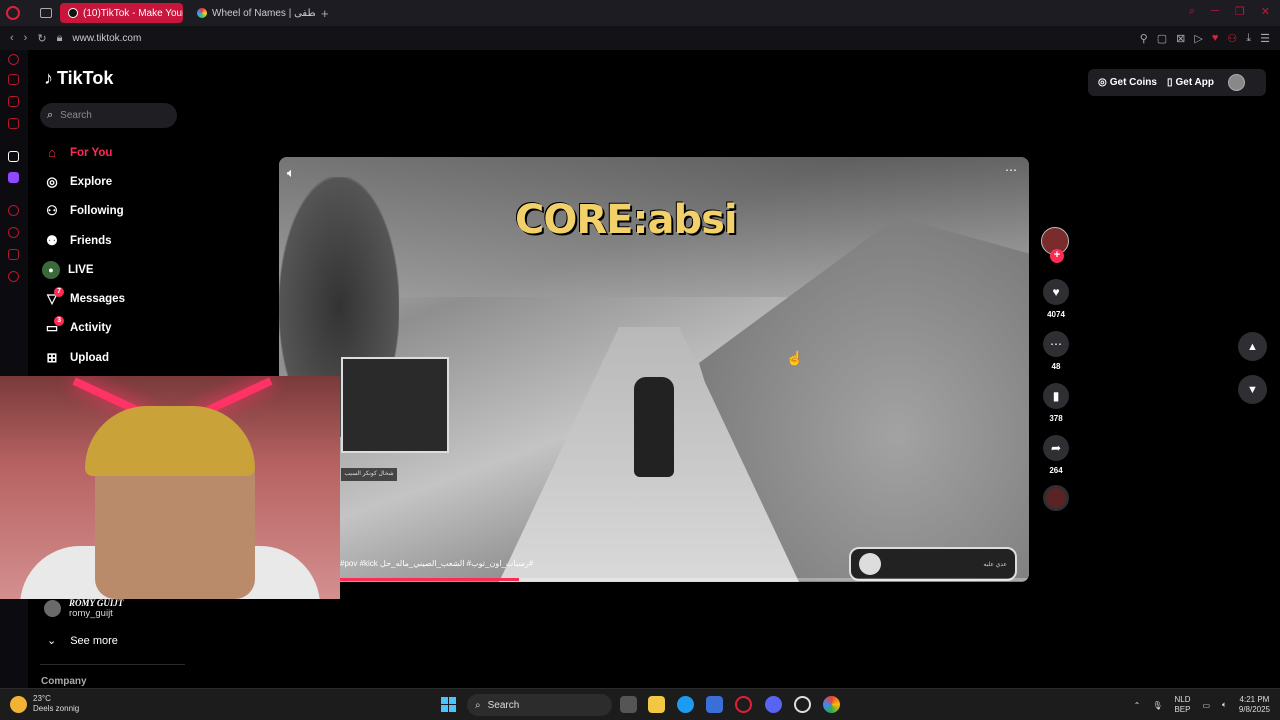 This screenshot has width=1280, height=720. Describe the element at coordinates (1057, 256) in the screenshot. I see `follow-plus-icon: +` at that location.